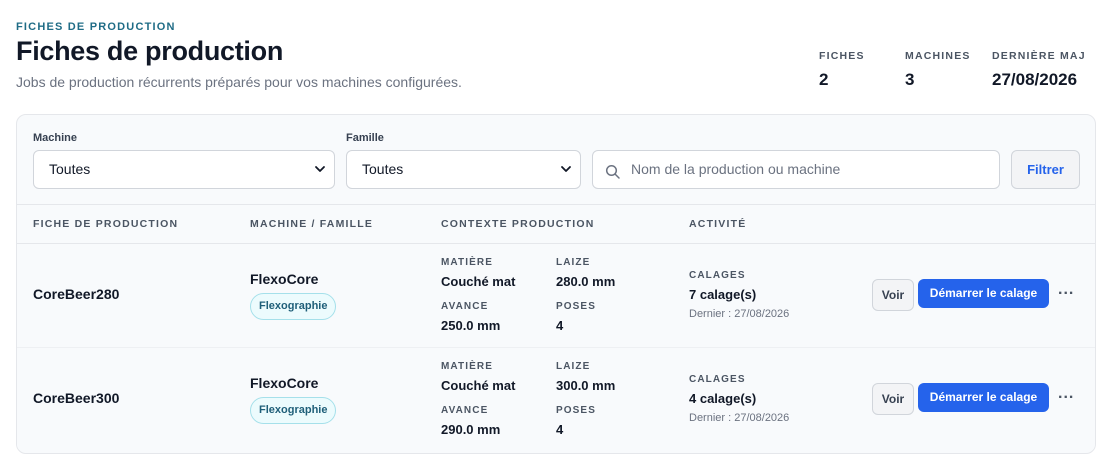 The height and width of the screenshot is (464, 1112). I want to click on stat-derniere-maj: DERNIÈRE MAJ 27/08/2026, so click(1039, 70).